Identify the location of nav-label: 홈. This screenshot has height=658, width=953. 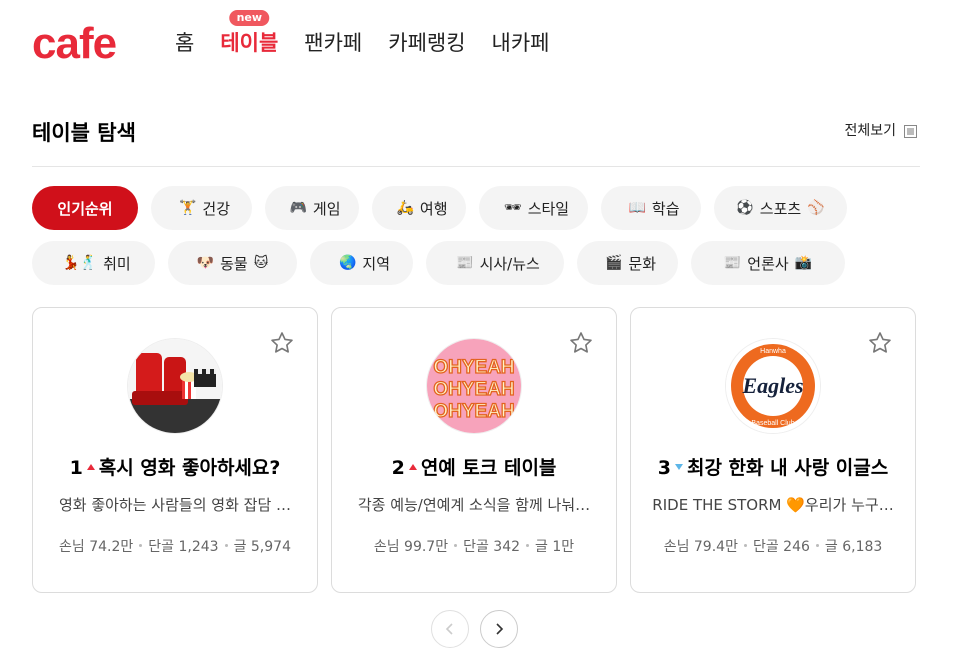
(185, 43).